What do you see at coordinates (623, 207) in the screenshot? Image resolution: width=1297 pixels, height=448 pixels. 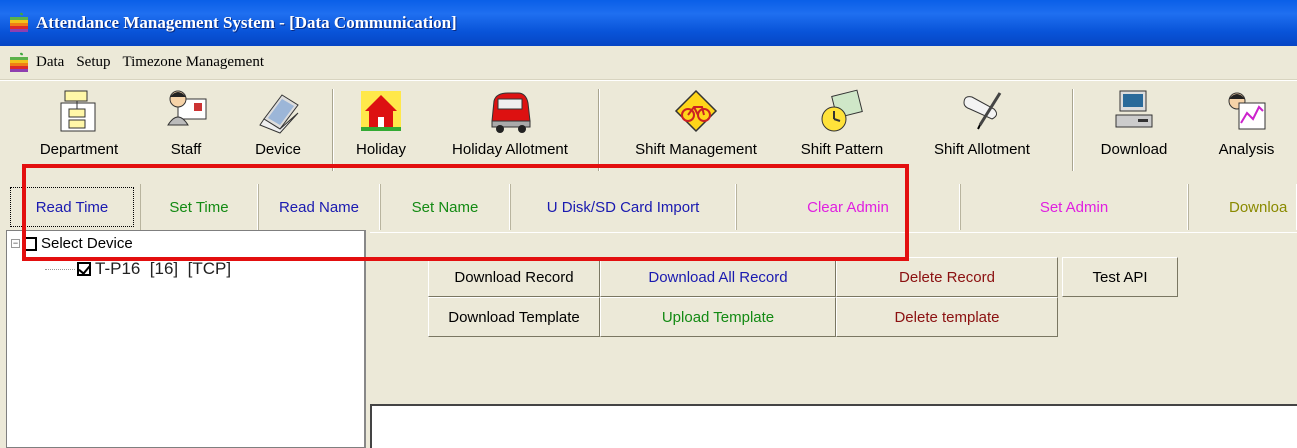 I see `u-disk-sd-card-import-button: U Disk/SD Card Import` at bounding box center [623, 207].